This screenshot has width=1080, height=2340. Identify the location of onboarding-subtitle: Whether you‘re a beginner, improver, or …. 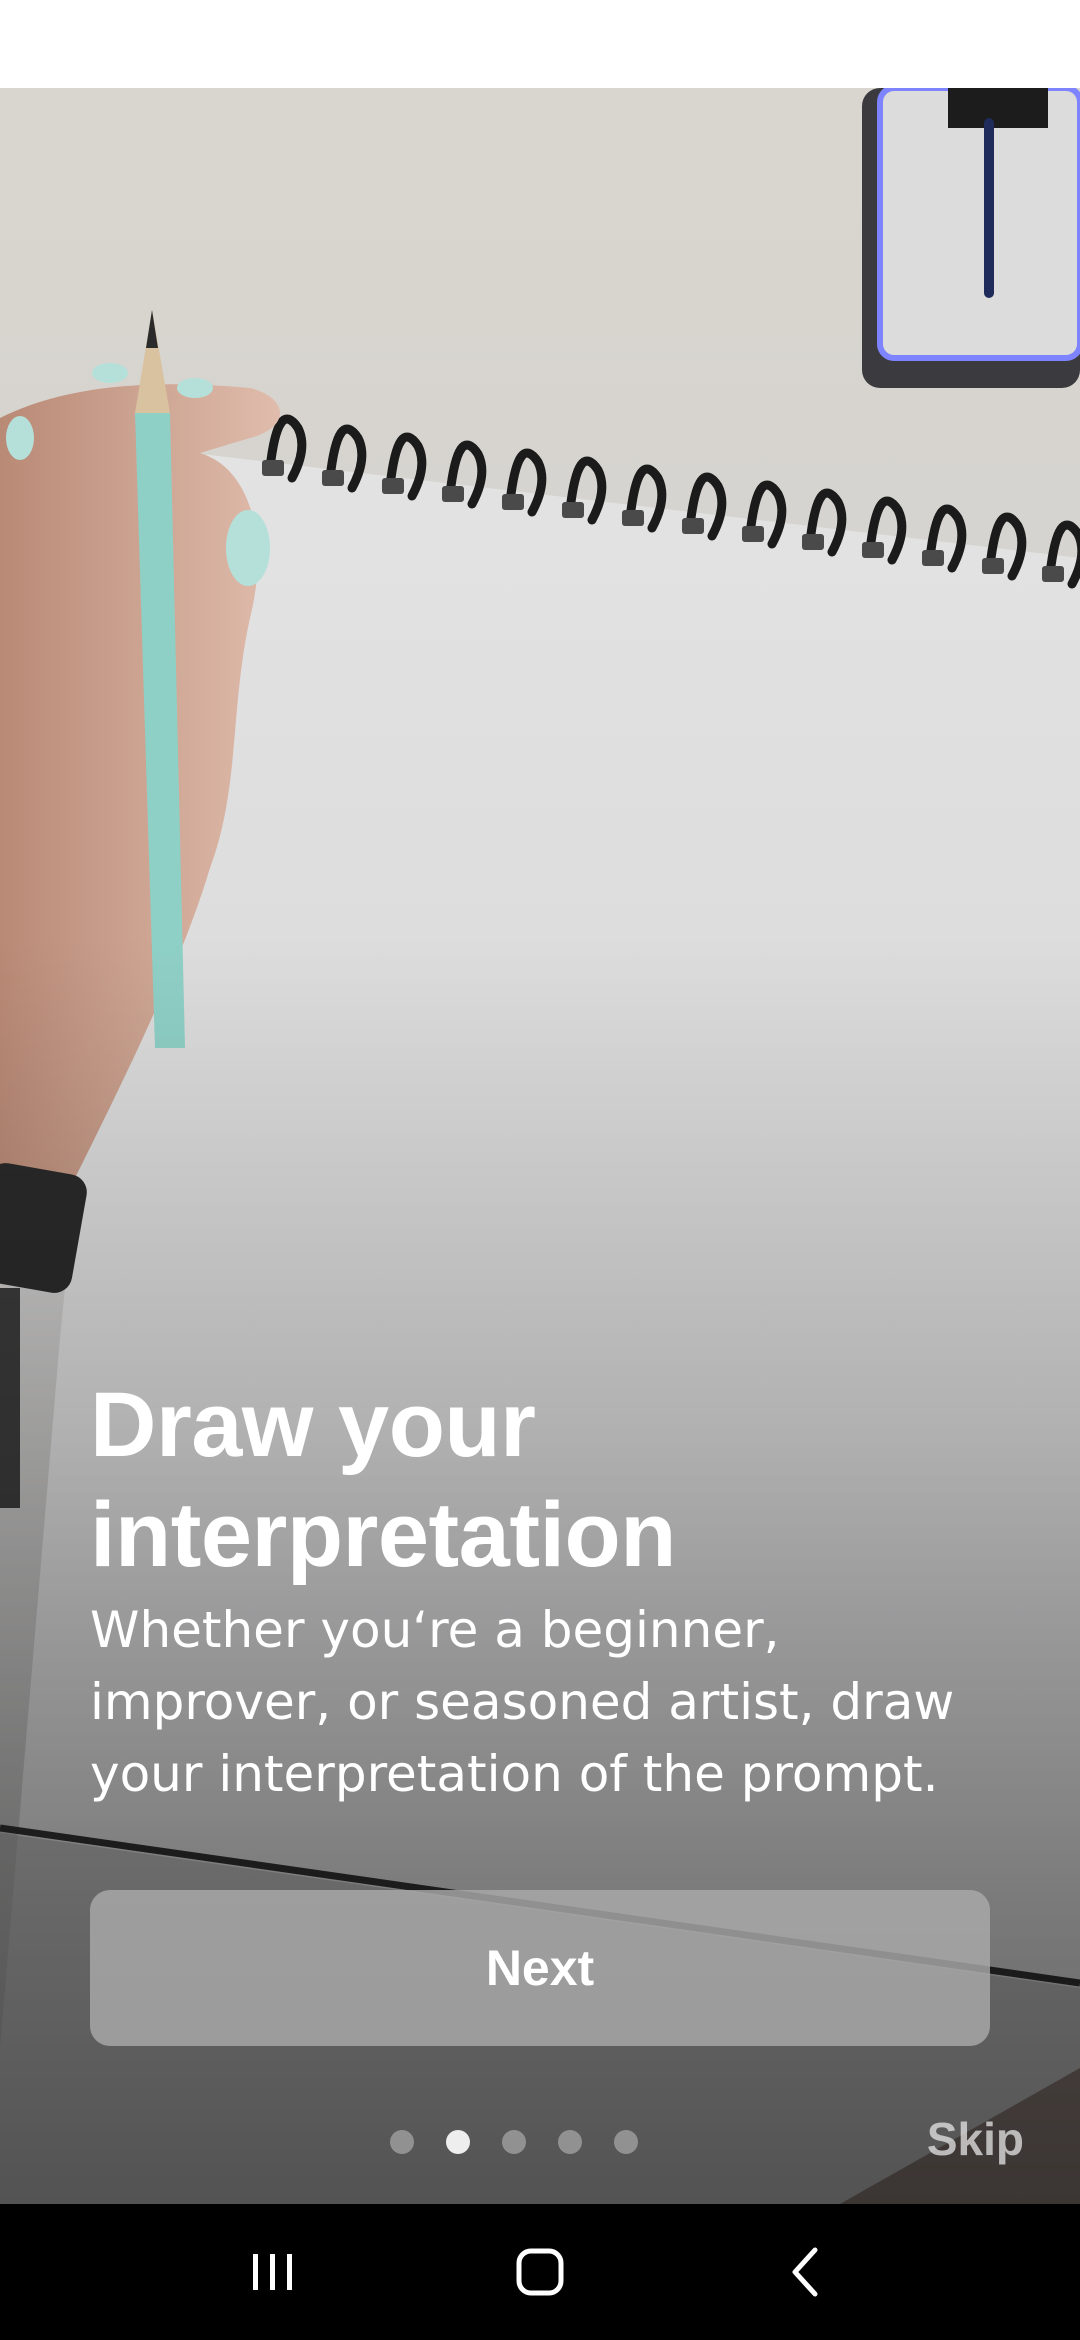
(522, 1702).